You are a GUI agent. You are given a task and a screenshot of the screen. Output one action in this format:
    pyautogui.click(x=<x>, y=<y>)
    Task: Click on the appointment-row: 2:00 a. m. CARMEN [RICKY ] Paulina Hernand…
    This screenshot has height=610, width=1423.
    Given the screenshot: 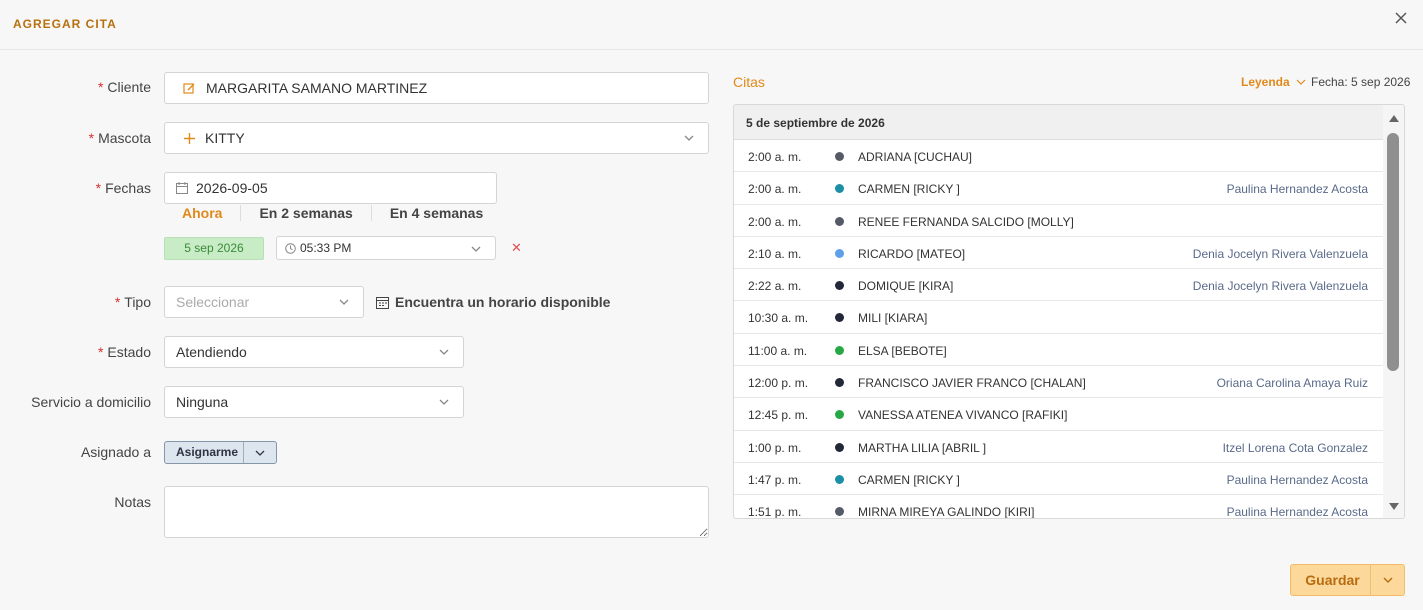 What is the action you would take?
    pyautogui.click(x=1058, y=188)
    